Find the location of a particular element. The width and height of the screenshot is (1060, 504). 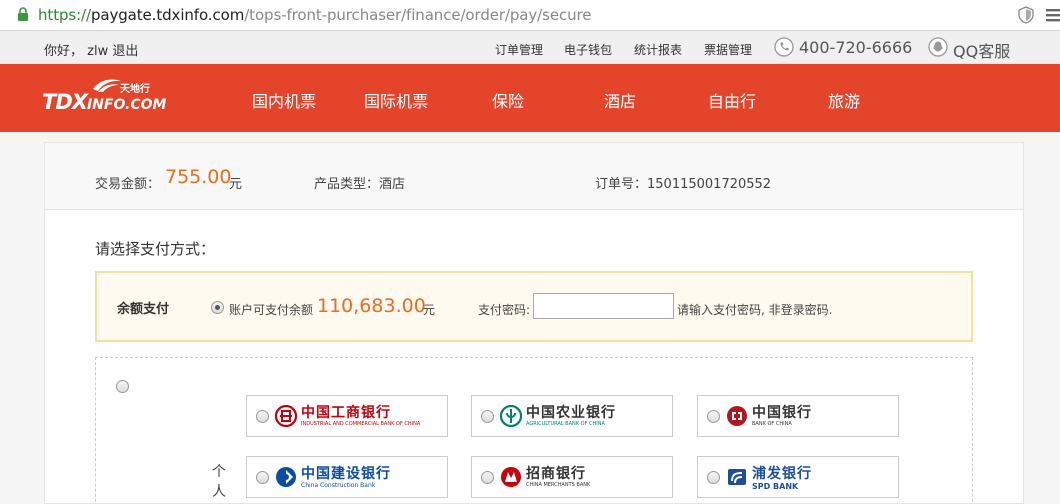

abc-logo-icon is located at coordinates (511, 416).